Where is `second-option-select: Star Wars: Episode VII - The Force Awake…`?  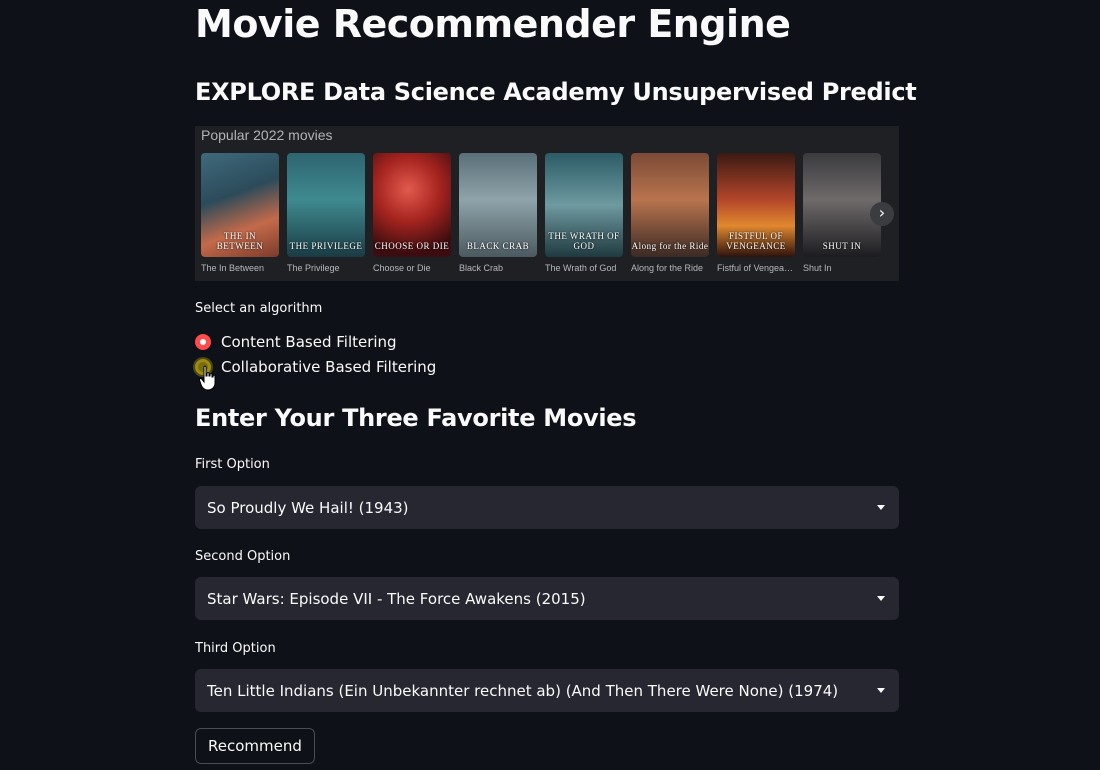 second-option-select: Star Wars: Episode VII - The Force Awake… is located at coordinates (547, 598).